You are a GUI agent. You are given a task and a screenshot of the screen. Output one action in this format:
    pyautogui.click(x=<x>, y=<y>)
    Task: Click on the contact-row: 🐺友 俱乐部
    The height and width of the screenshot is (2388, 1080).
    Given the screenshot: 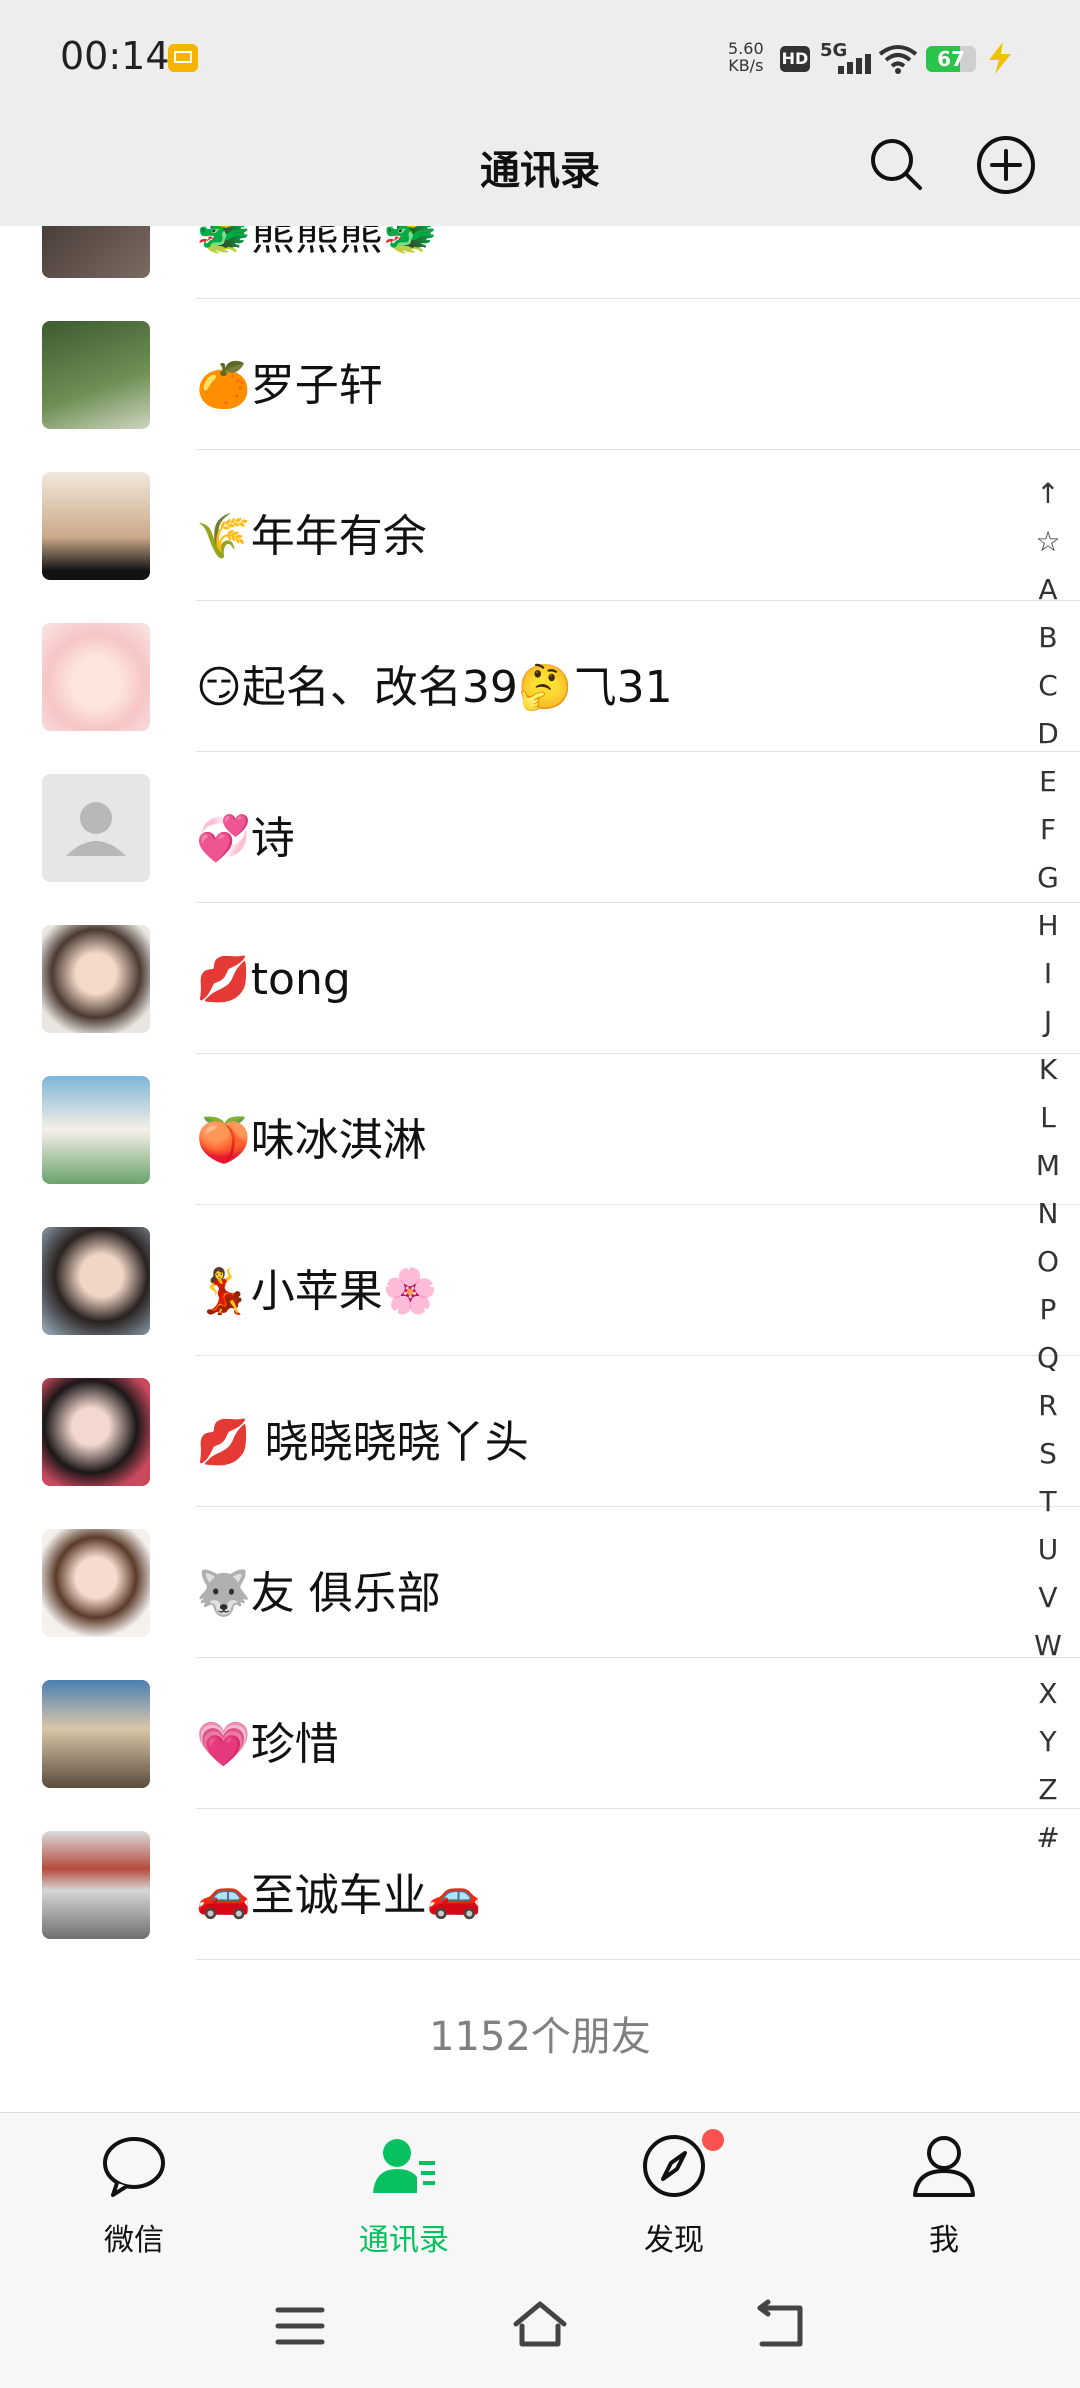 What is the action you would take?
    pyautogui.click(x=540, y=1582)
    